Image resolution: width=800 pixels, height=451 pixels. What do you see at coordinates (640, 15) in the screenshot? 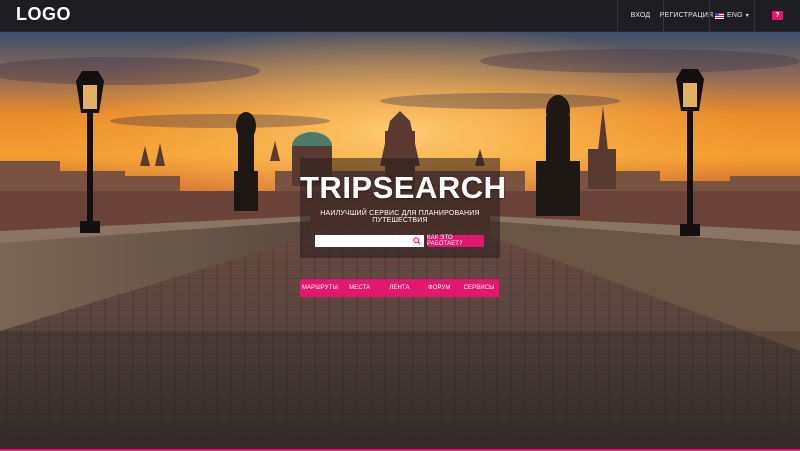
I see `login-link: ВХОД` at bounding box center [640, 15].